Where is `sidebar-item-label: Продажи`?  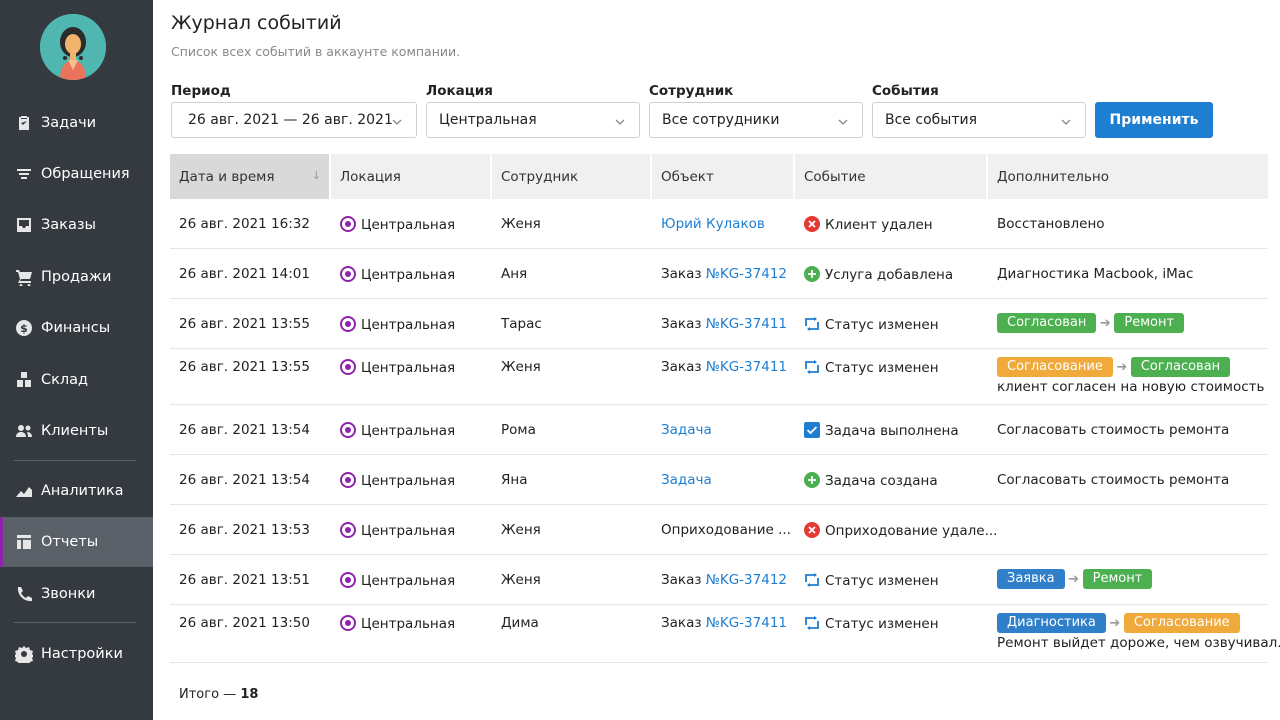
sidebar-item-label: Продажи is located at coordinates (76, 277).